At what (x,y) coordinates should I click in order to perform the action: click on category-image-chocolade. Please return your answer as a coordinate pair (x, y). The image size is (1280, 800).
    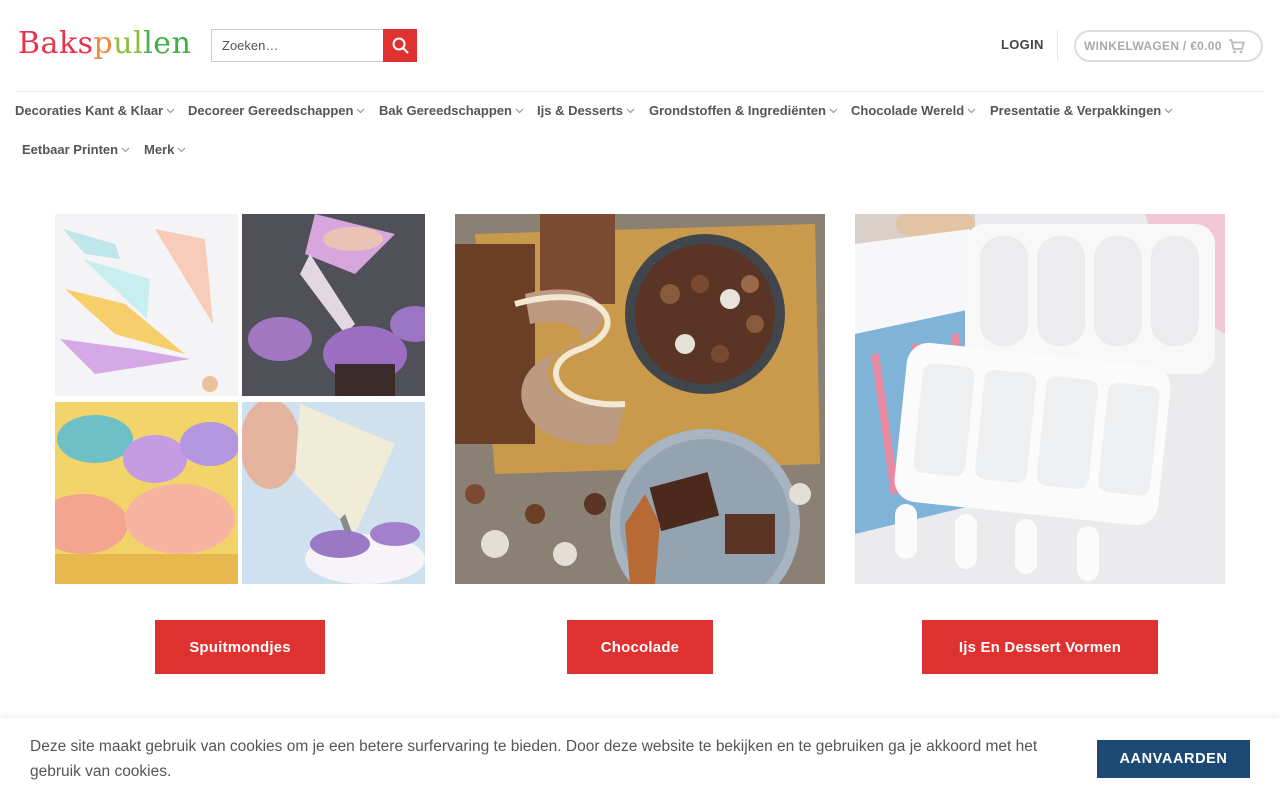
    Looking at the image, I should click on (640, 399).